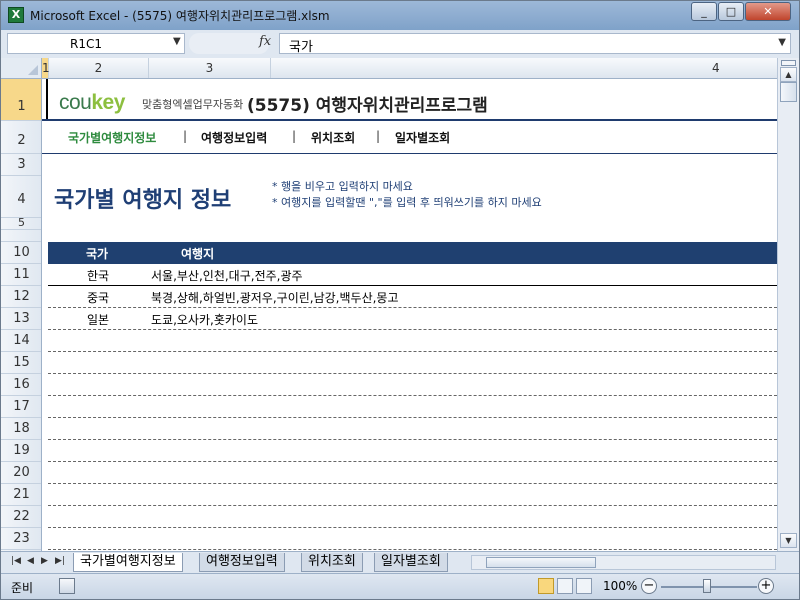 The width and height of the screenshot is (800, 600). Describe the element at coordinates (541, 562) in the screenshot. I see `horizontal-scroll-thumb` at that location.